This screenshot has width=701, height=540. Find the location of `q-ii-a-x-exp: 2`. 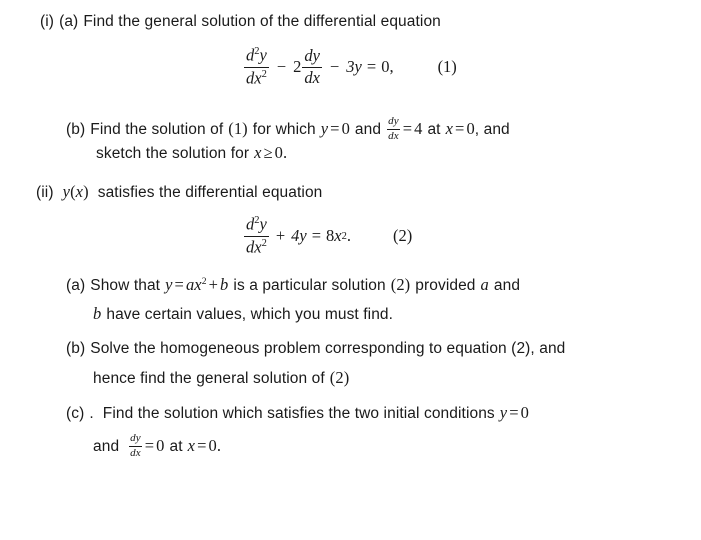

q-ii-a-x-exp: 2 is located at coordinates (204, 281).